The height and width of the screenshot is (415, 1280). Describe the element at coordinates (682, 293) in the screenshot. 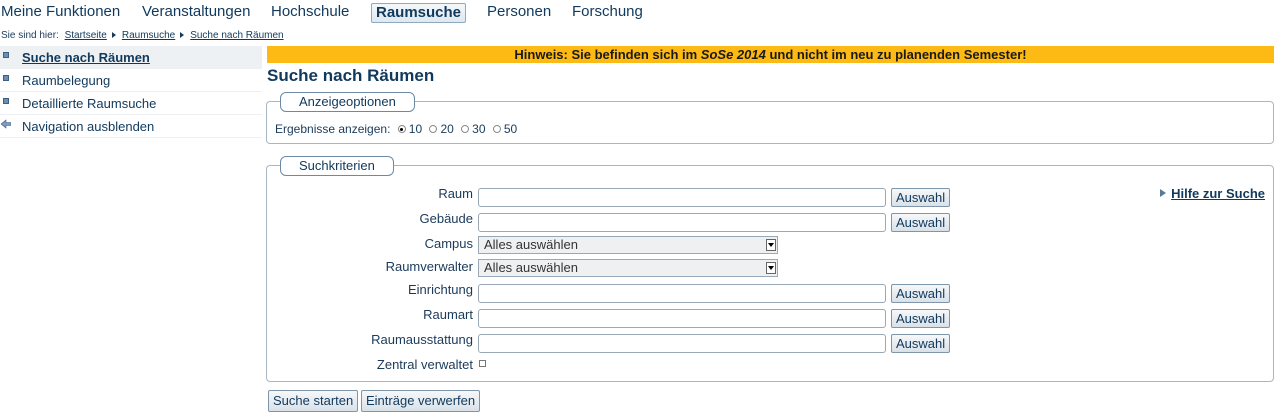

I see `einrichtung-input` at that location.